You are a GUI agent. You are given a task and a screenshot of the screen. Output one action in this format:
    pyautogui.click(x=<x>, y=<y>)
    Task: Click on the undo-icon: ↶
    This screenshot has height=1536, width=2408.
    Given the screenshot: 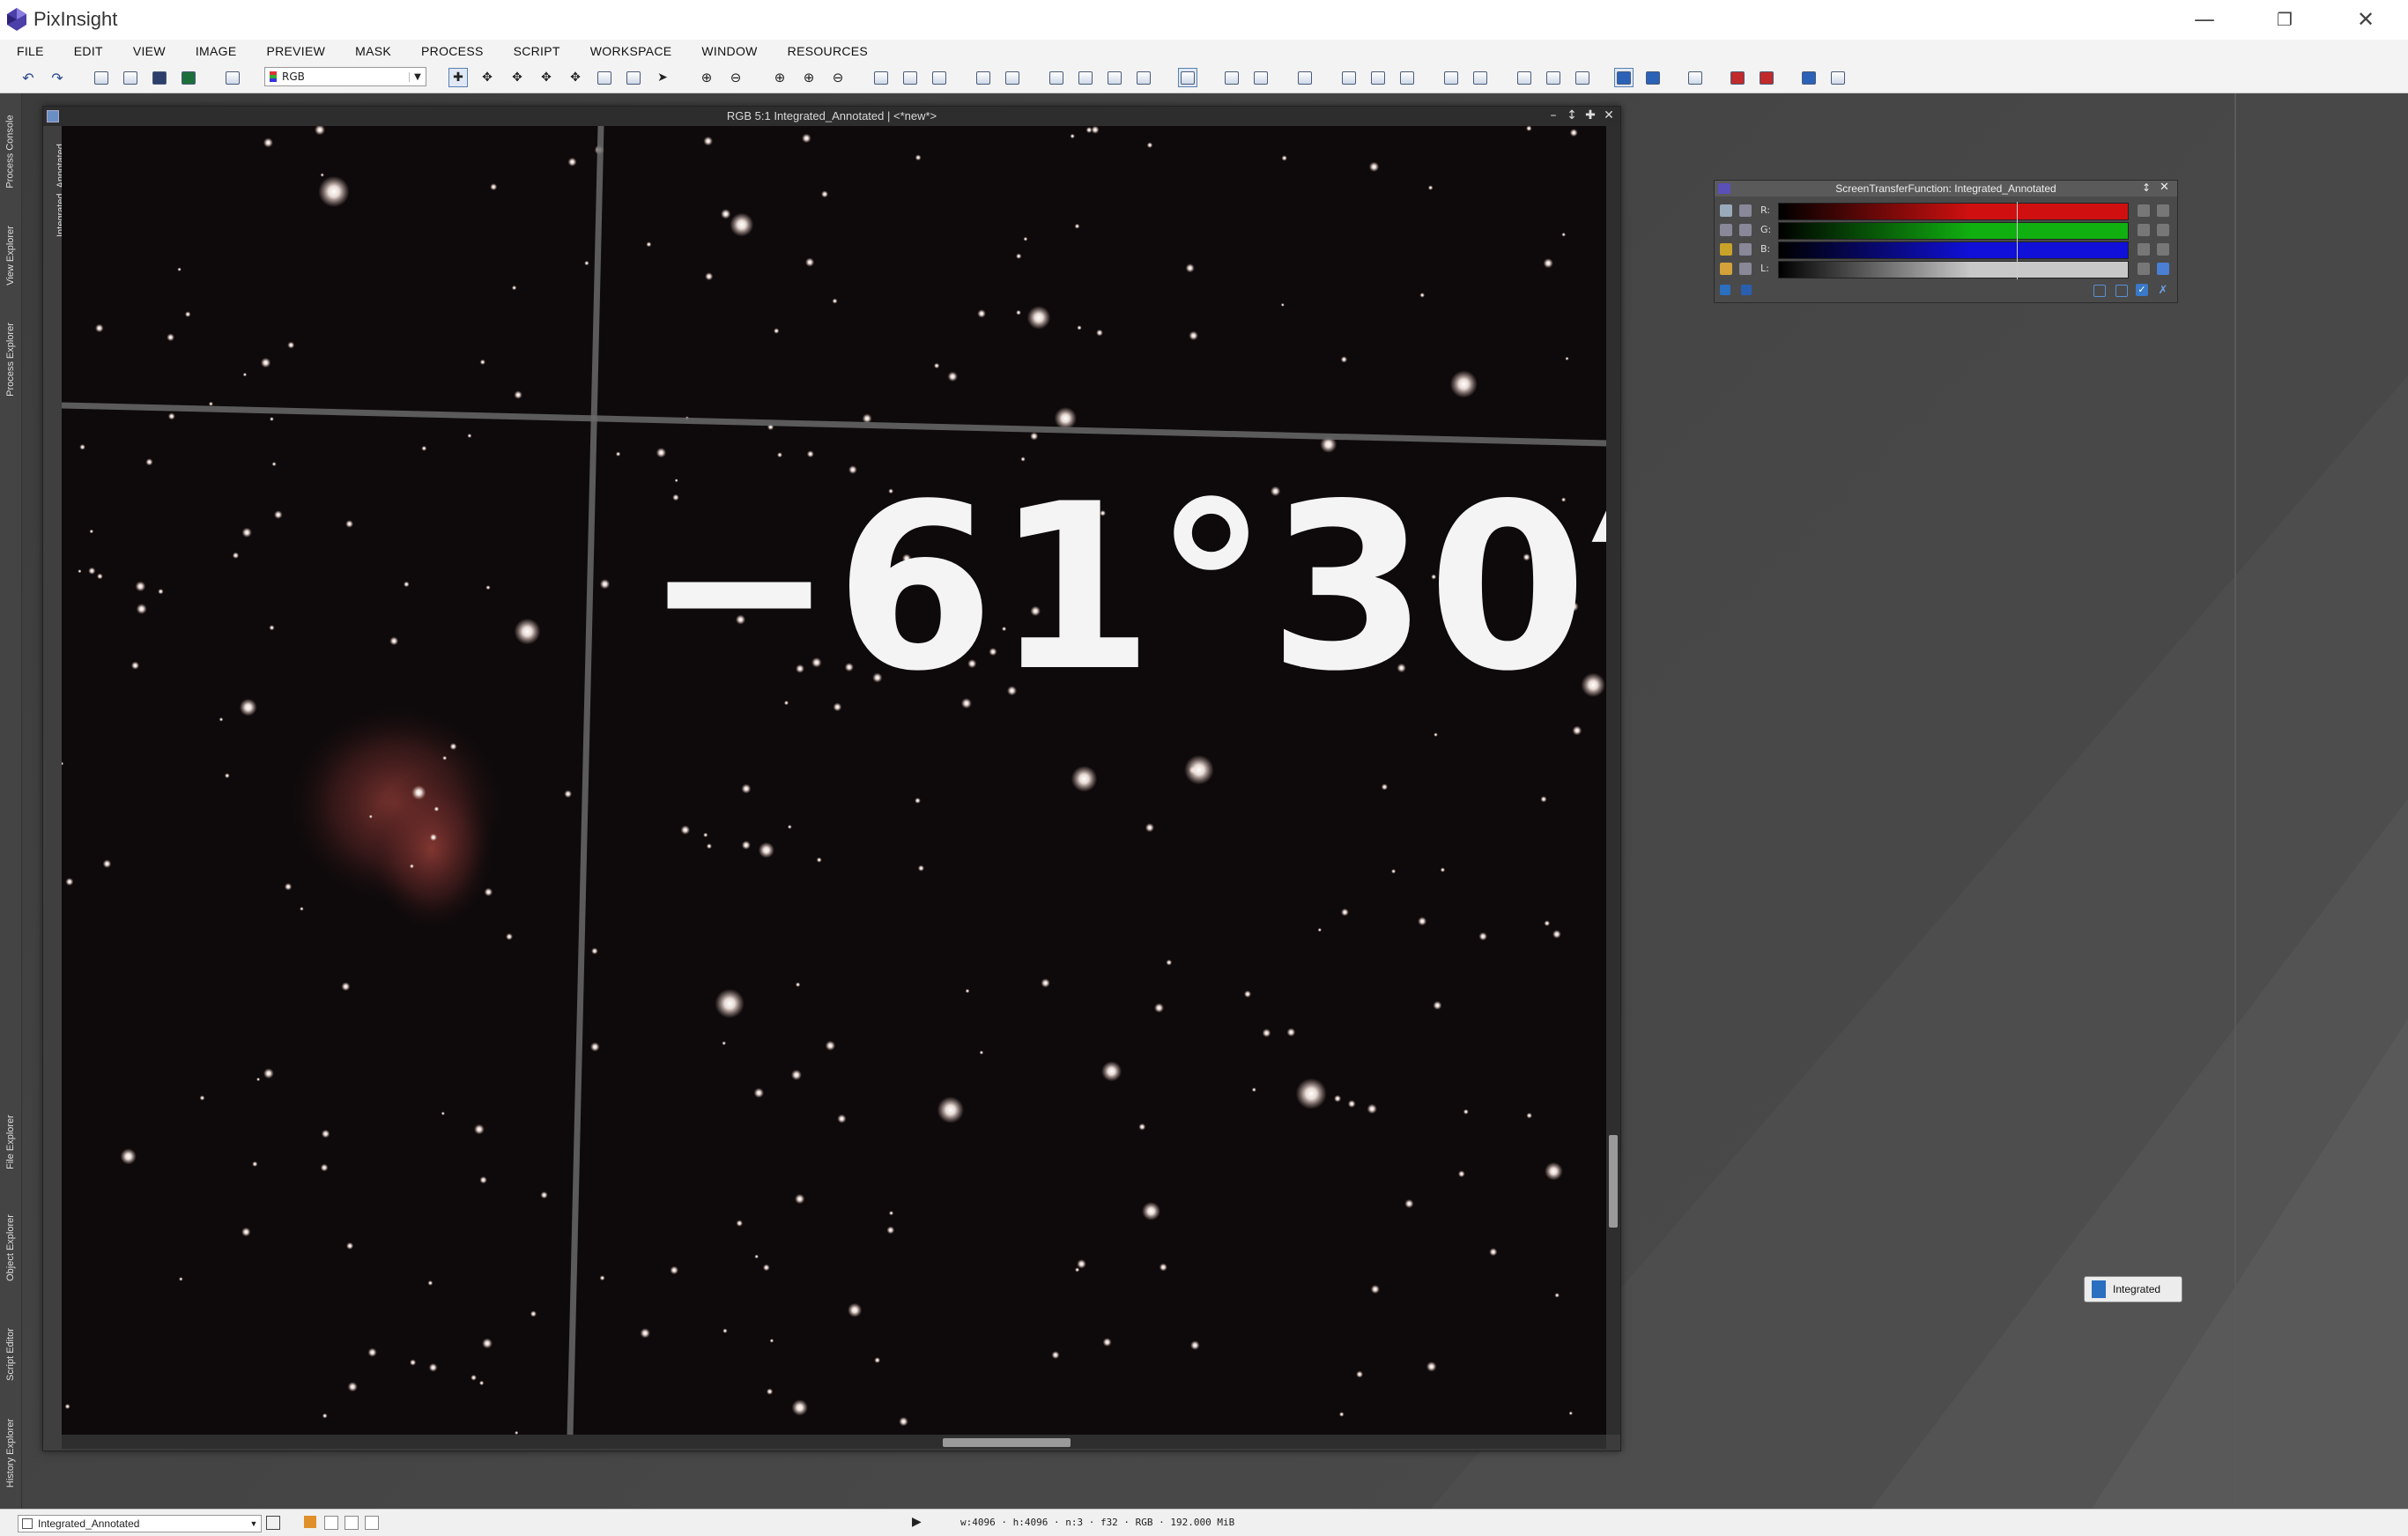 What is the action you would take?
    pyautogui.click(x=28, y=77)
    